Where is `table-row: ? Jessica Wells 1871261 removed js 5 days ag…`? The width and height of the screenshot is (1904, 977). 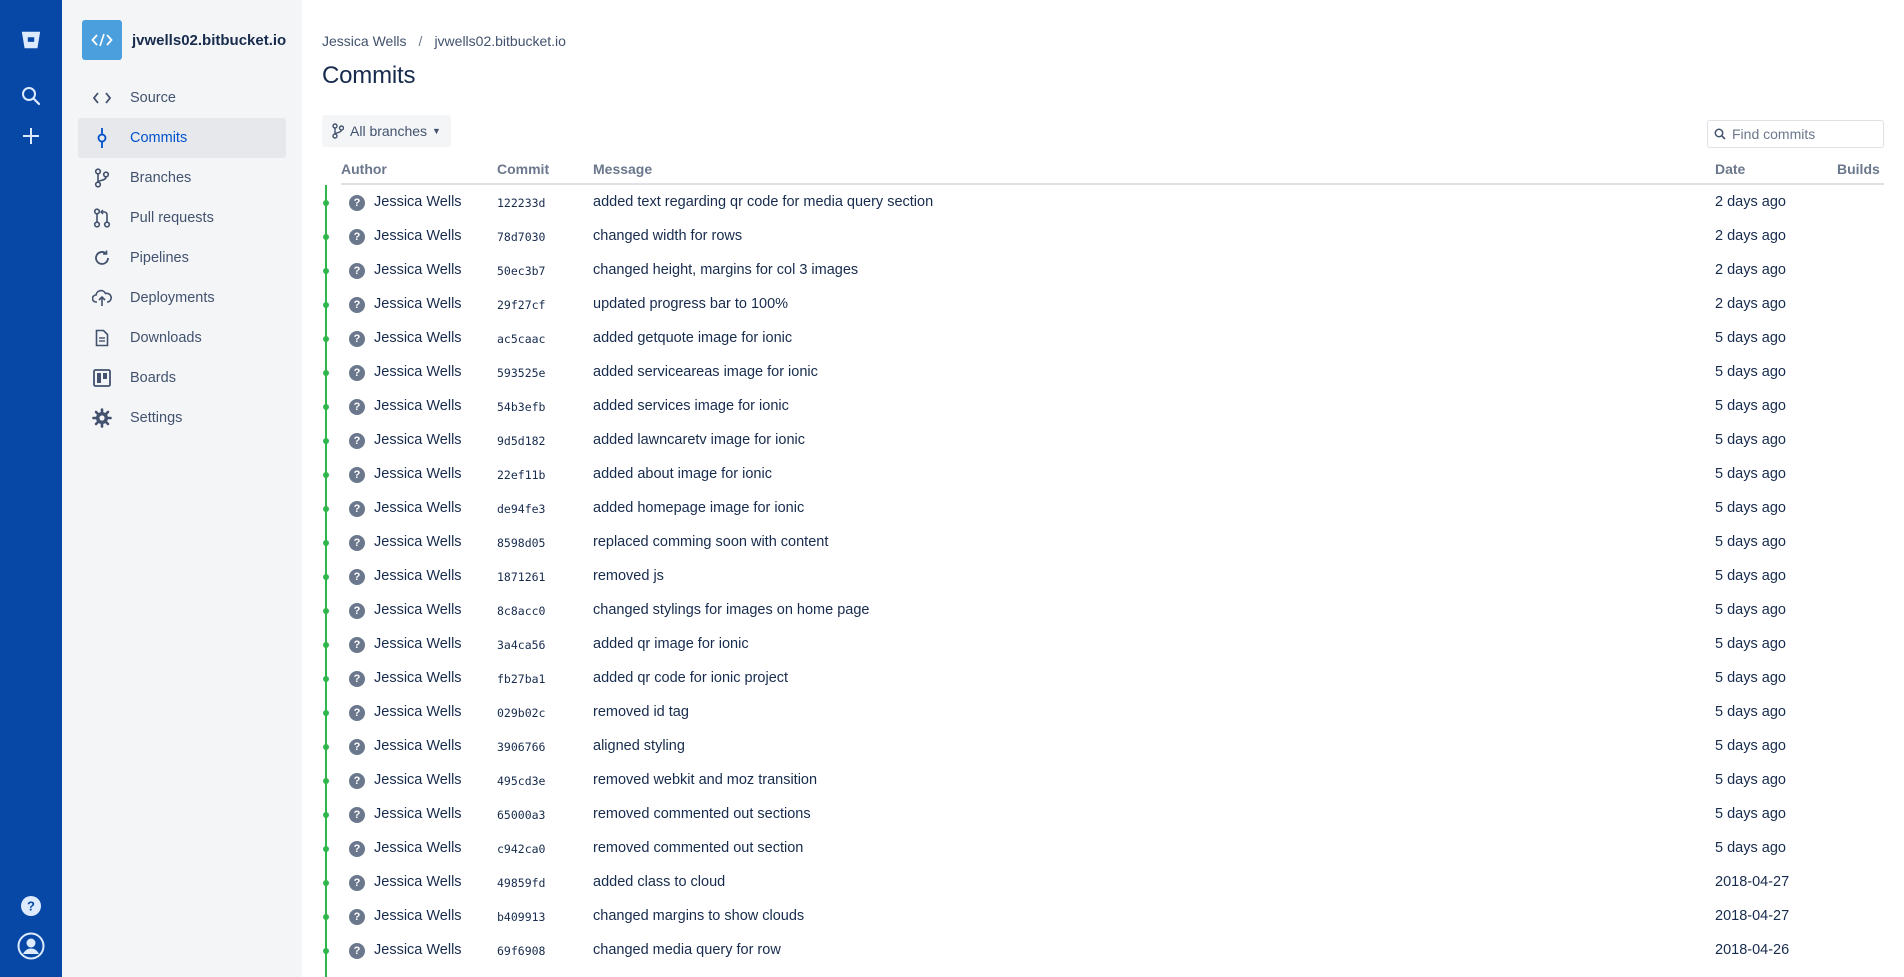
table-row: ? Jessica Wells 1871261 removed js 5 days ag… is located at coordinates (1103, 576).